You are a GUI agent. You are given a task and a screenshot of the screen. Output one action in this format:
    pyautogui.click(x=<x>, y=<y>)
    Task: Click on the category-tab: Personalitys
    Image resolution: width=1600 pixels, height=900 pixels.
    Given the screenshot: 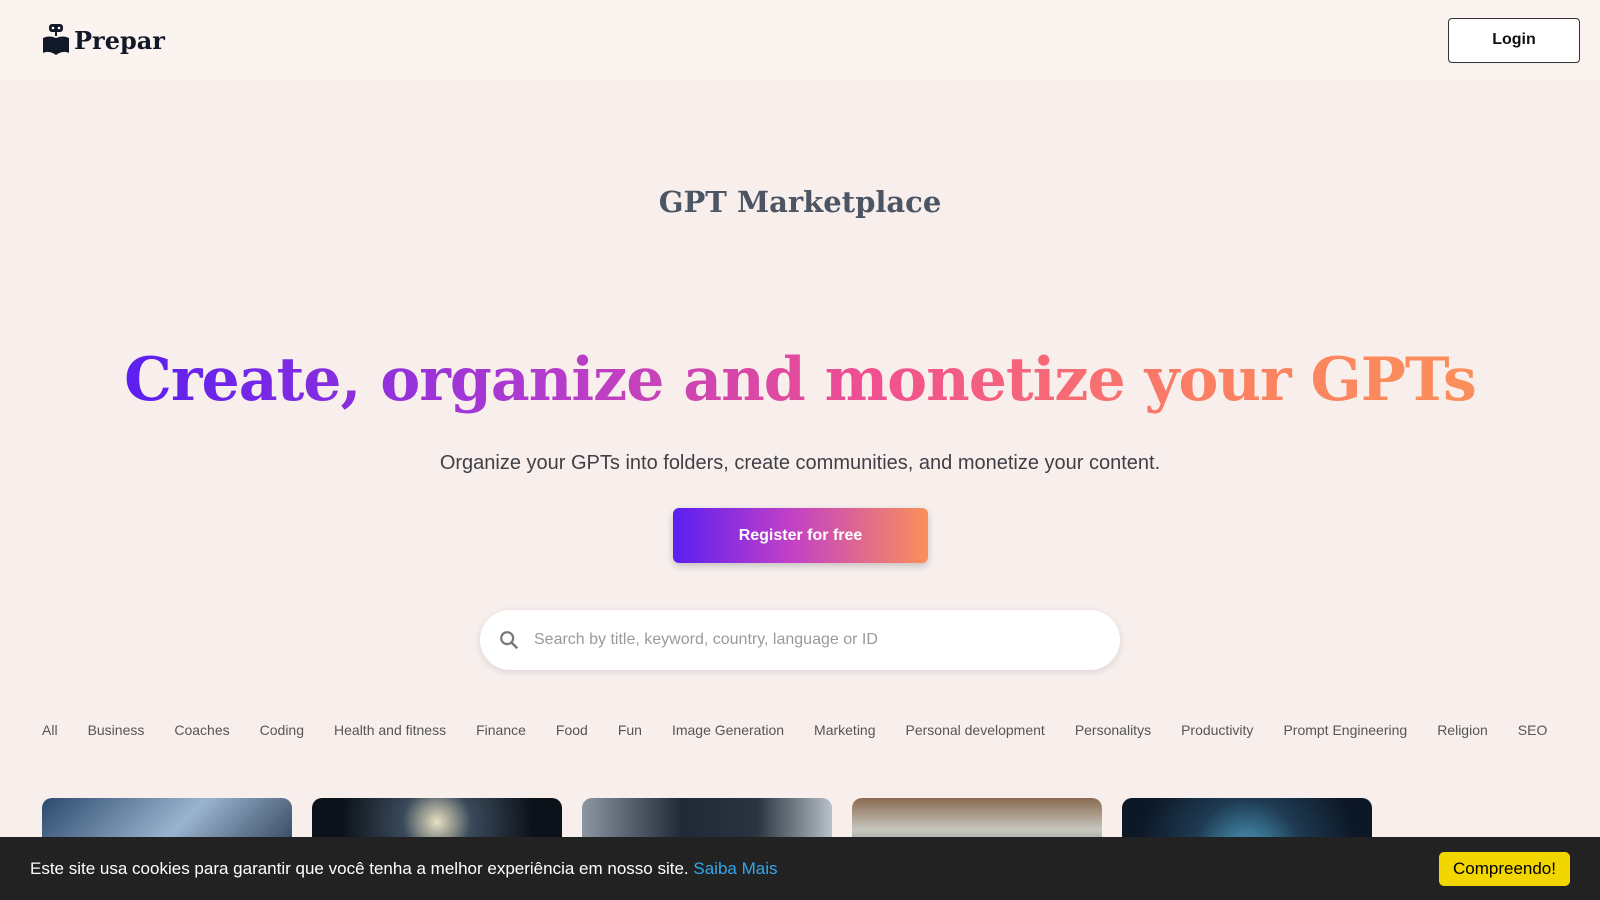 What is the action you would take?
    pyautogui.click(x=1113, y=730)
    